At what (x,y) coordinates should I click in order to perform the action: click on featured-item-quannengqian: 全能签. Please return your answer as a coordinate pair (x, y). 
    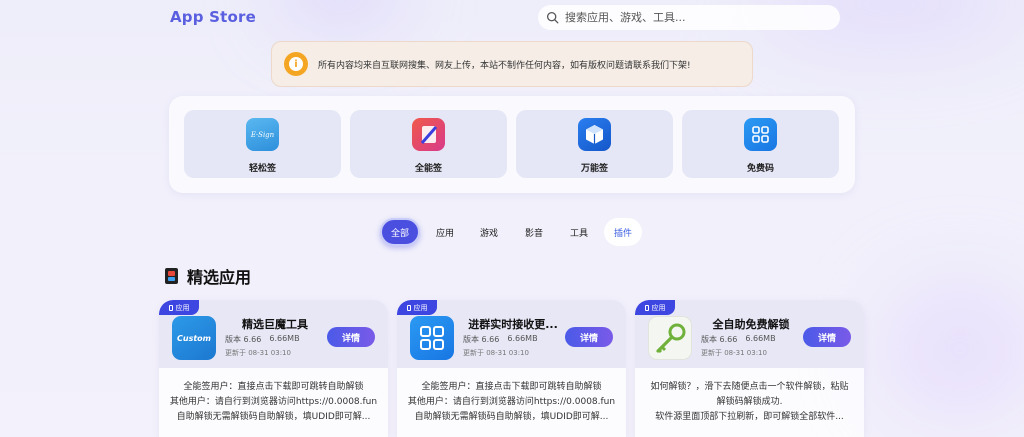
    Looking at the image, I should click on (428, 144).